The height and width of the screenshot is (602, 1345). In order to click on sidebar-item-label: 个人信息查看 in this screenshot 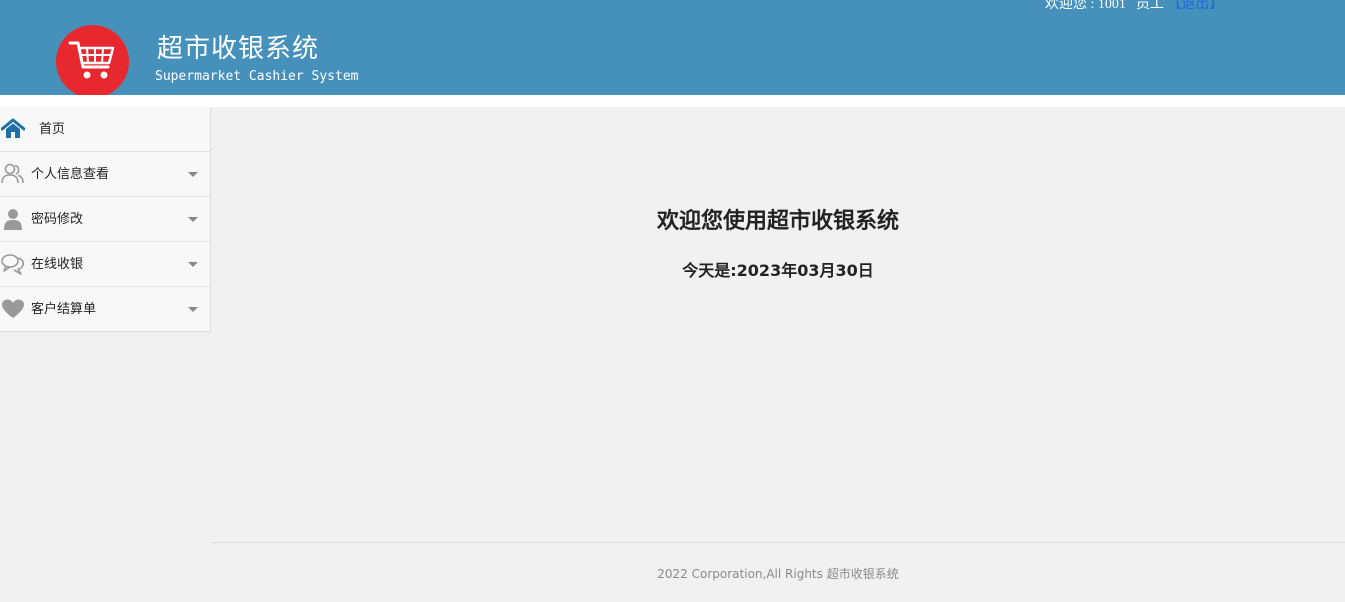, I will do `click(70, 174)`.